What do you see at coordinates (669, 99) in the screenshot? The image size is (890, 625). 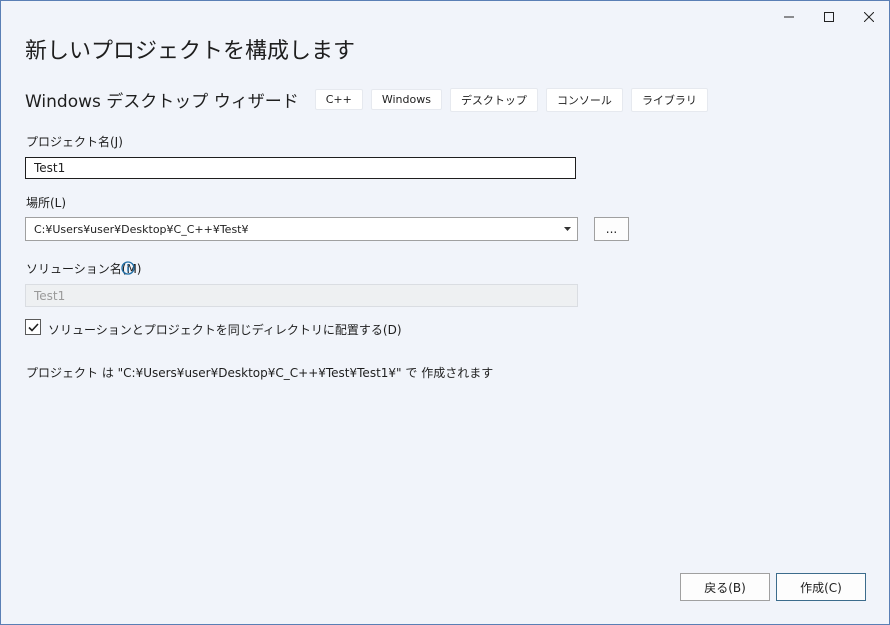 I see `tag-library: ライブラリ` at bounding box center [669, 99].